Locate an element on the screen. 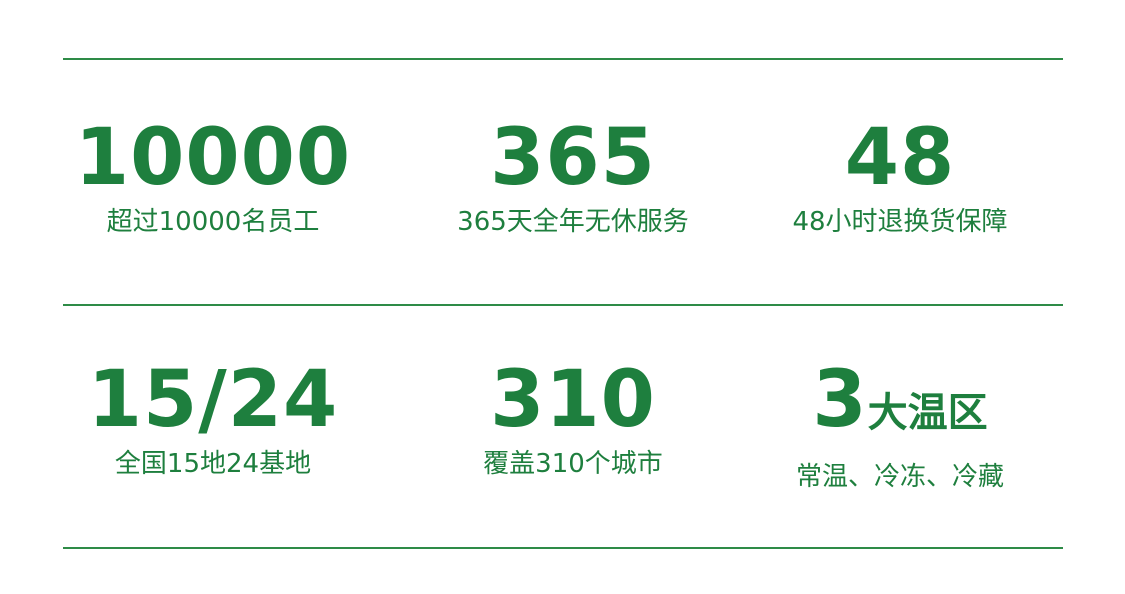  stat-value-suffix: 大温区 is located at coordinates (927, 413).